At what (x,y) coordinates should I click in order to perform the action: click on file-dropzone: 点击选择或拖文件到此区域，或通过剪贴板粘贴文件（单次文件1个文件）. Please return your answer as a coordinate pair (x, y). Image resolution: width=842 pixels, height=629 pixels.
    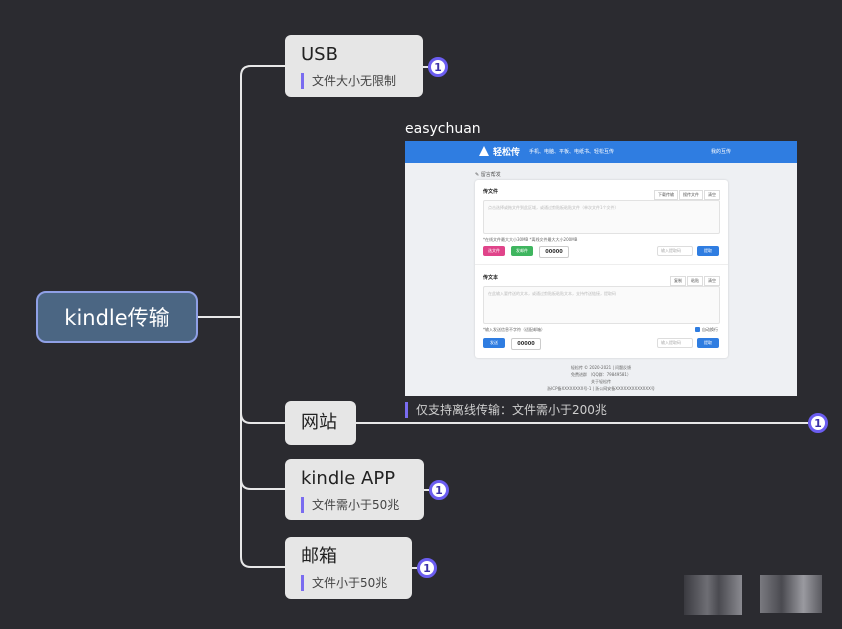
    Looking at the image, I should click on (601, 217).